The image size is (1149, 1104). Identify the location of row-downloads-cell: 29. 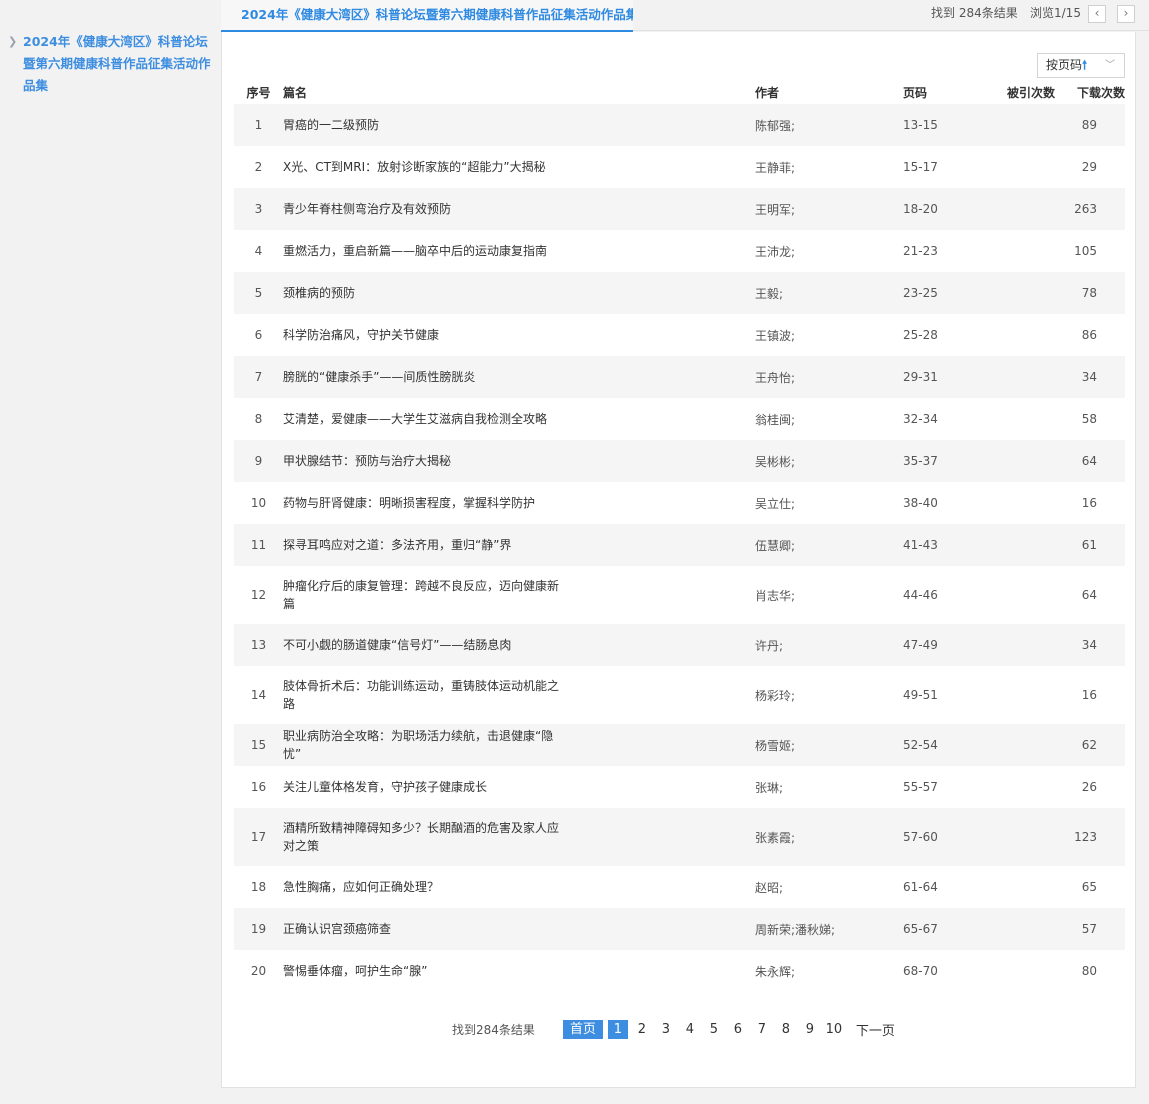
(1090, 167).